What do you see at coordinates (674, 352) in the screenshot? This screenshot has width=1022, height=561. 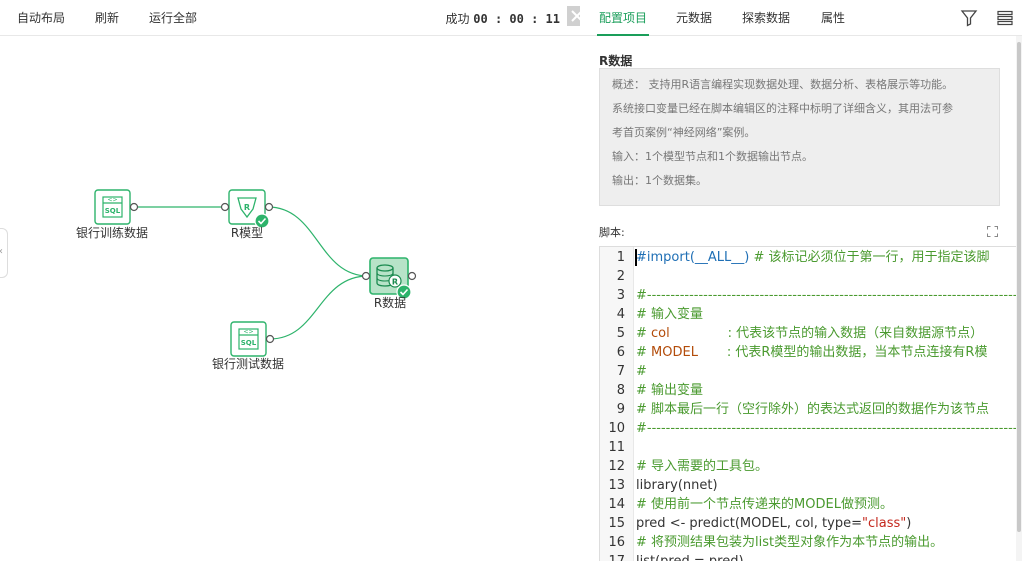 I see `code-token: MODEL` at bounding box center [674, 352].